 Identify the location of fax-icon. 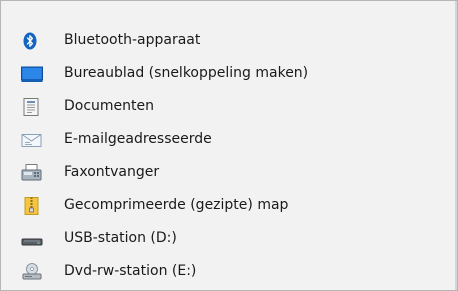
(31, 172).